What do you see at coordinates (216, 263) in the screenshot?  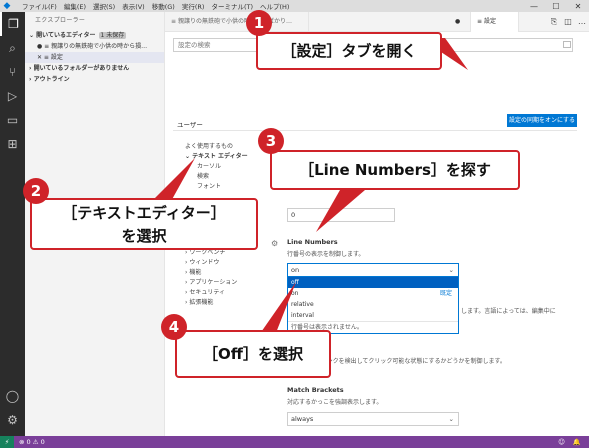 I see `toc-item: › ウィンドウ` at bounding box center [216, 263].